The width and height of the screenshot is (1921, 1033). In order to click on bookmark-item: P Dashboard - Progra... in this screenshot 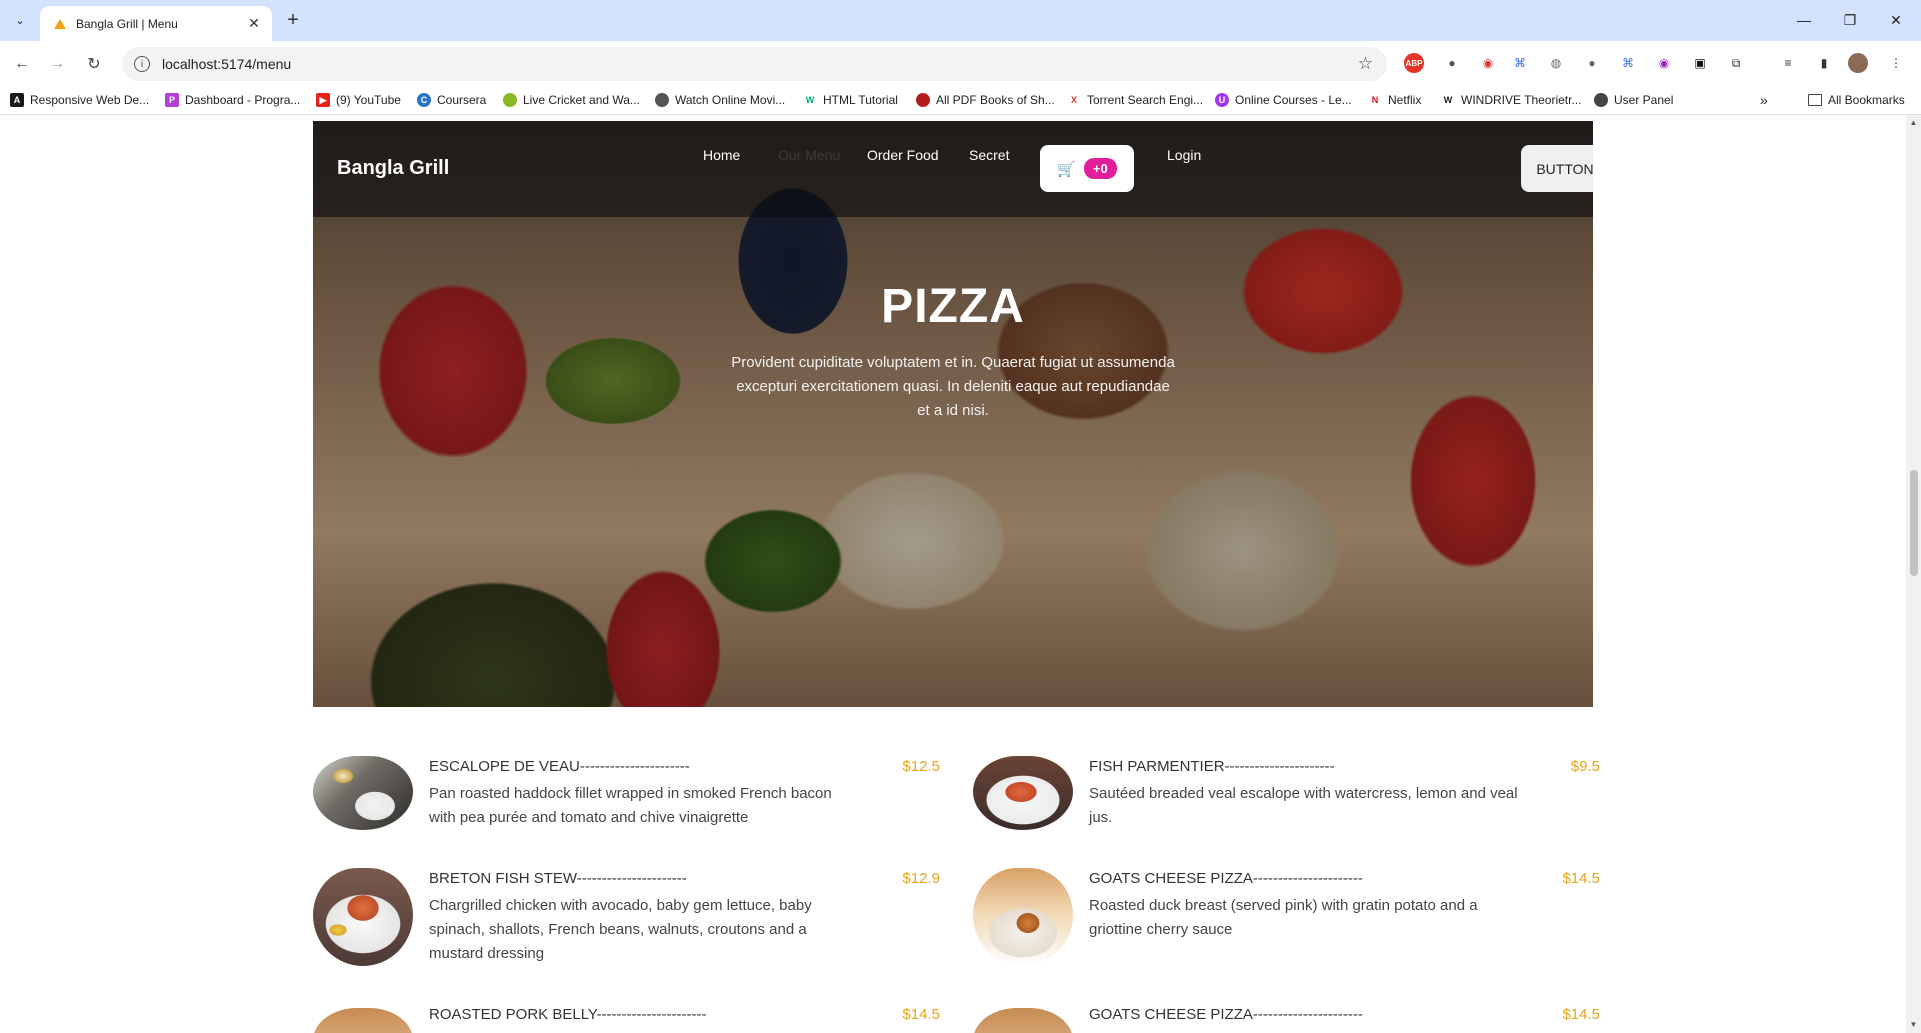, I will do `click(232, 100)`.